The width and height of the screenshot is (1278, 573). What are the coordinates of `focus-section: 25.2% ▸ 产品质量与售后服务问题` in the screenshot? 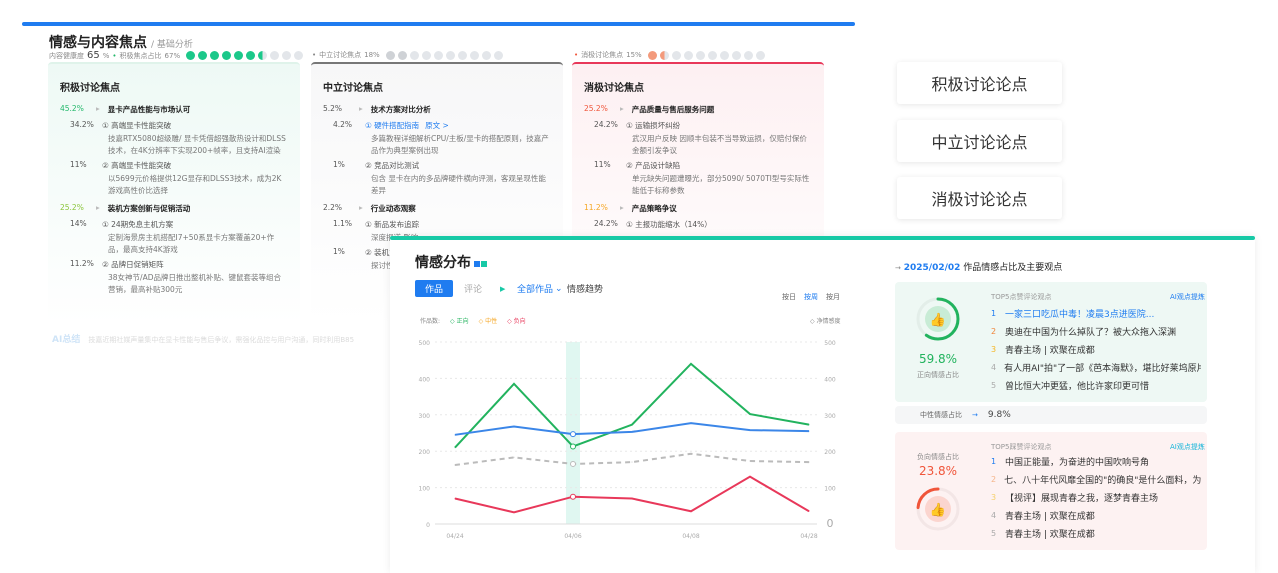 It's located at (698, 109).